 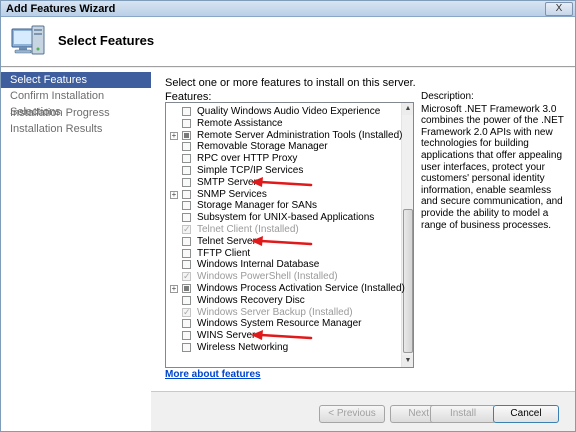 I want to click on features-scrollbar: ▲ ▼, so click(x=407, y=235).